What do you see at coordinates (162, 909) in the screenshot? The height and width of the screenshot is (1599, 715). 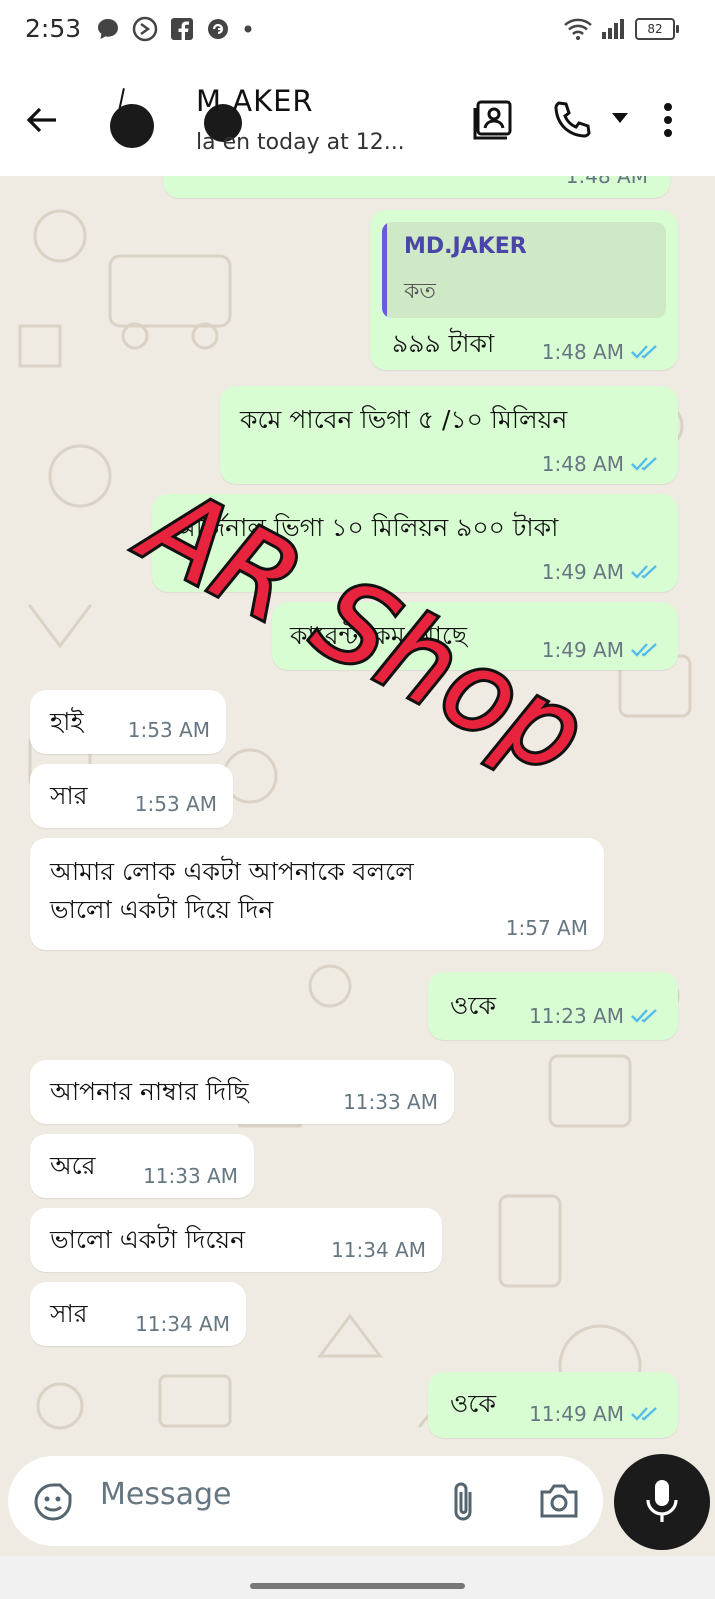 I see `message-text-line2: ভালো একটা দিয়ে দিন` at bounding box center [162, 909].